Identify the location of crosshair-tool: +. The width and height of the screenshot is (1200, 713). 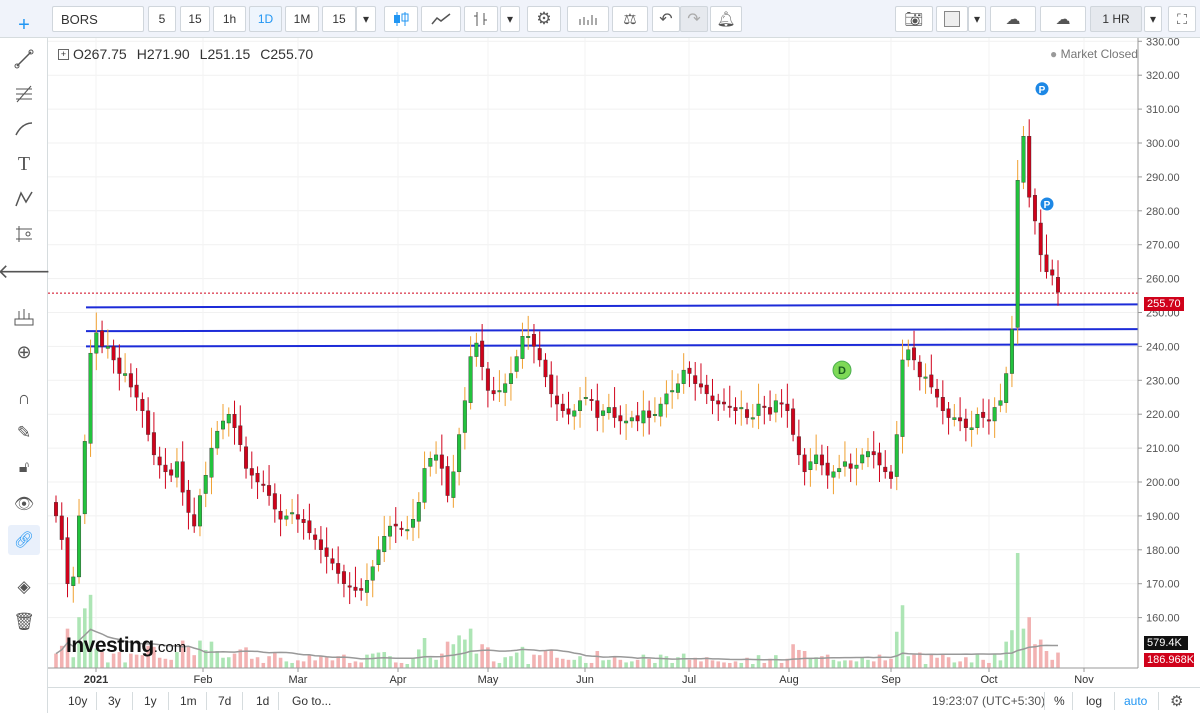
(24, 25).